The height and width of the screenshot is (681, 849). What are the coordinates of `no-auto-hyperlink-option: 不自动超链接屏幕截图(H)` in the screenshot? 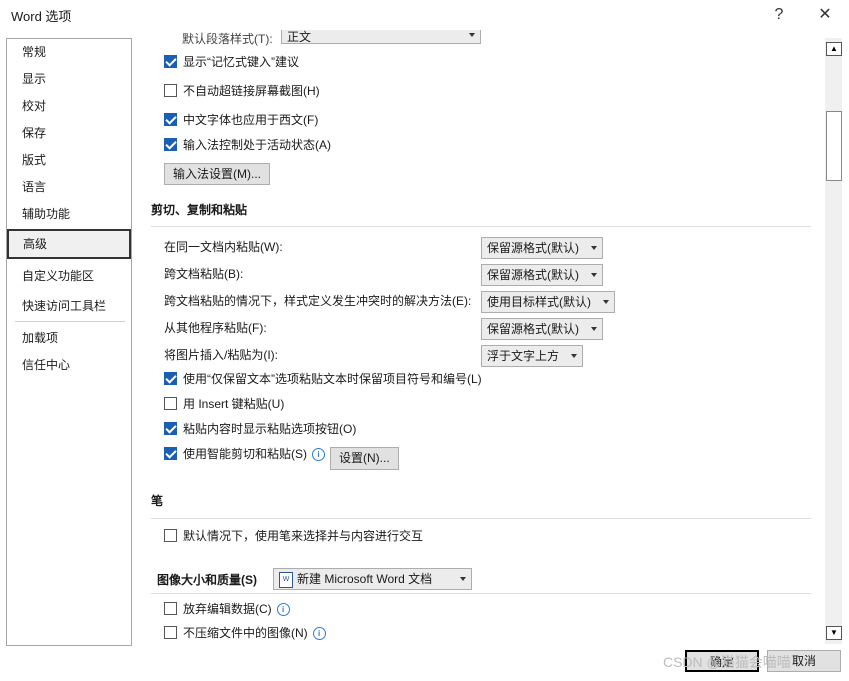 It's located at (242, 91).